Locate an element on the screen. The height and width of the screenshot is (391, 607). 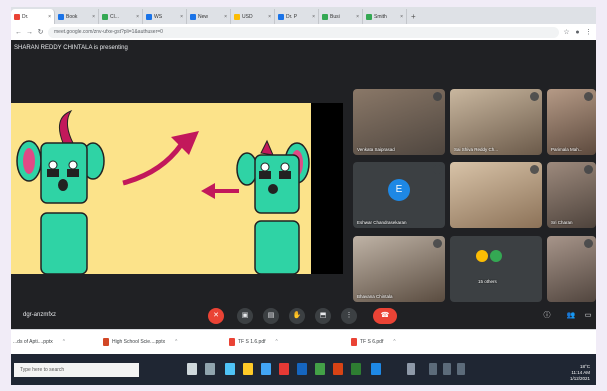
forward-icon: → is located at coordinates (29, 32).